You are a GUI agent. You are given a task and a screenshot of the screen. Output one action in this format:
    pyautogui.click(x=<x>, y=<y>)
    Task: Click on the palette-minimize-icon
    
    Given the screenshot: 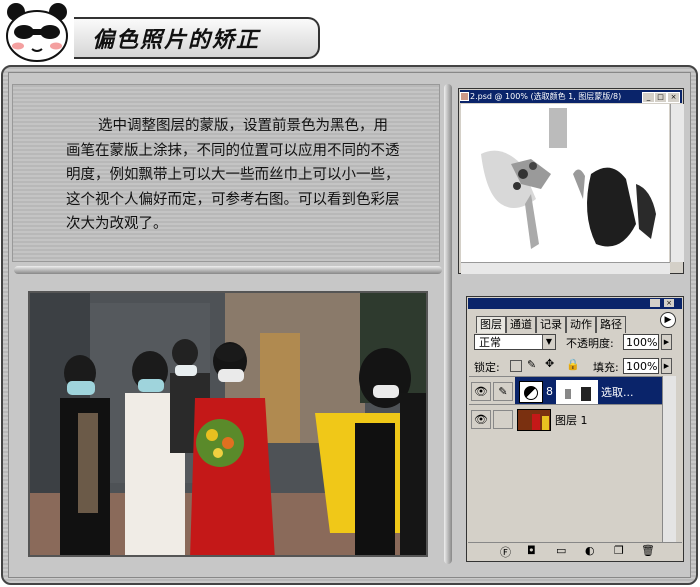 What is the action you would take?
    pyautogui.click(x=655, y=303)
    